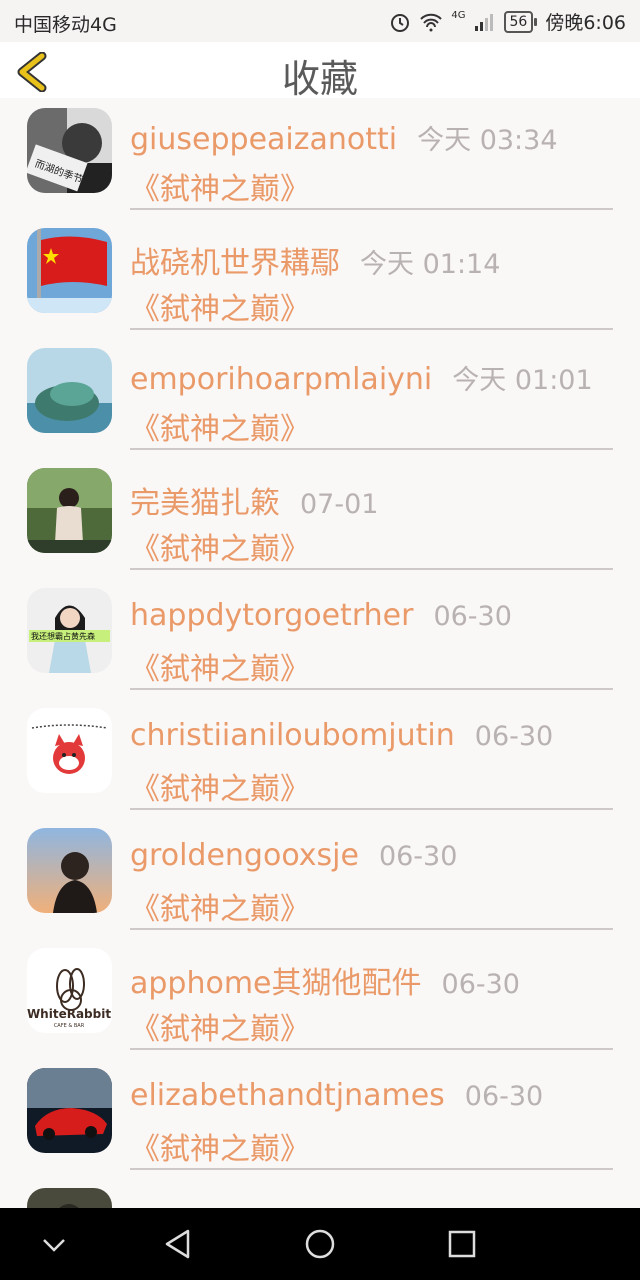  Describe the element at coordinates (244, 855) in the screenshot. I see `user-name: groldengooxsje` at that location.